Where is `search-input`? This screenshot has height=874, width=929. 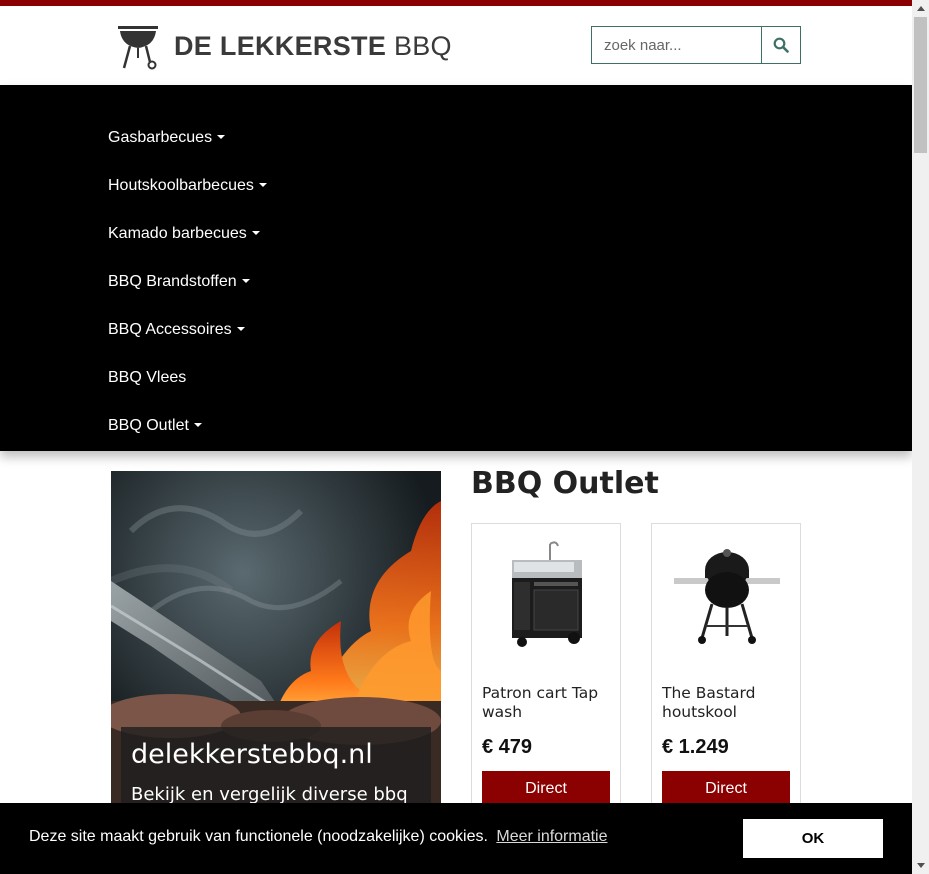 search-input is located at coordinates (676, 45).